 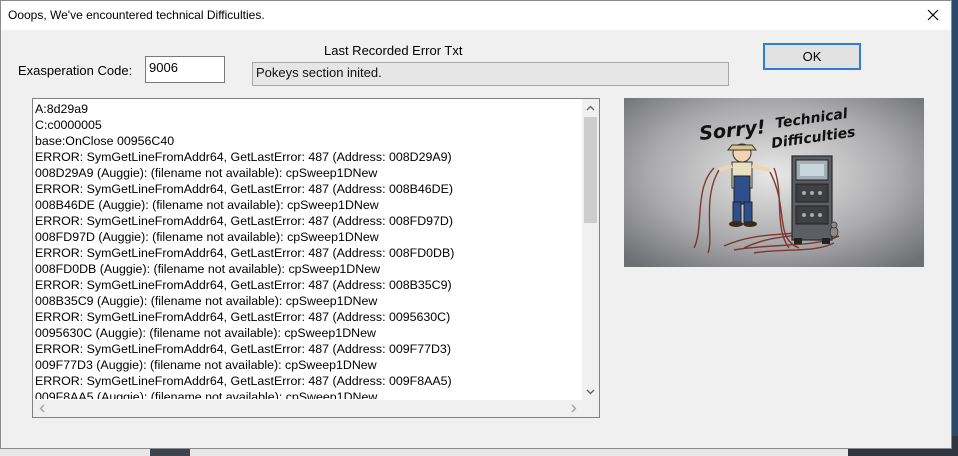 What do you see at coordinates (185, 69) in the screenshot?
I see `exasperation-code-field: 9006` at bounding box center [185, 69].